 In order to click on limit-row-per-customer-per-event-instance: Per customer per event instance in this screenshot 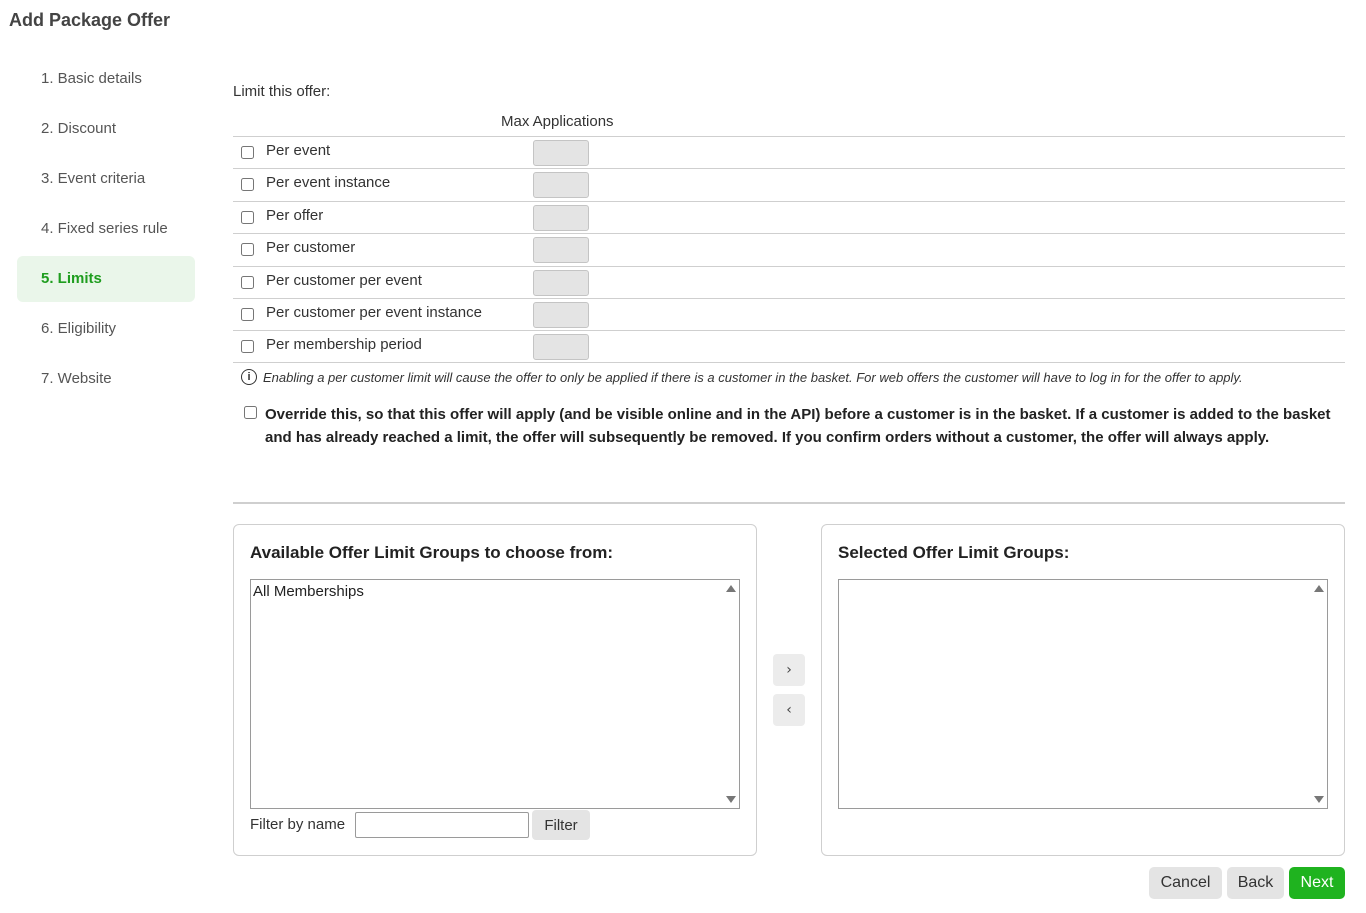, I will do `click(789, 313)`.